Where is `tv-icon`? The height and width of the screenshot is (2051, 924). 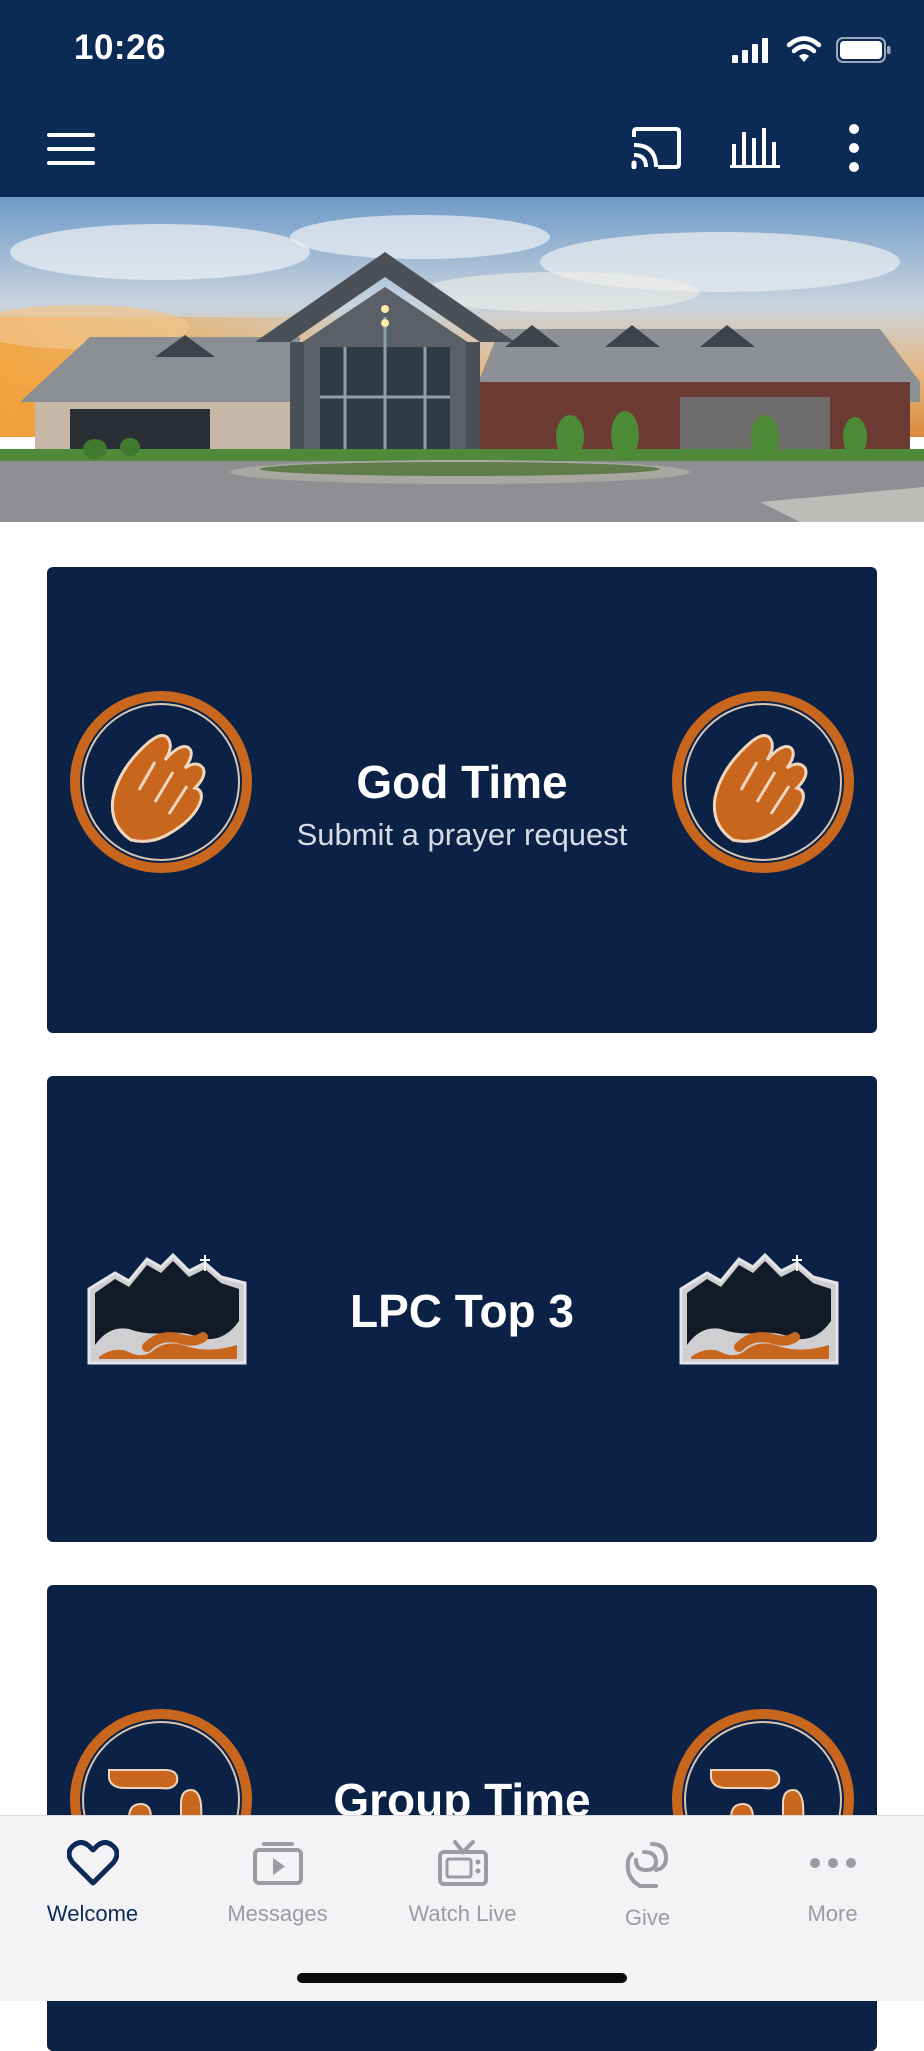
tv-icon is located at coordinates (462, 1863).